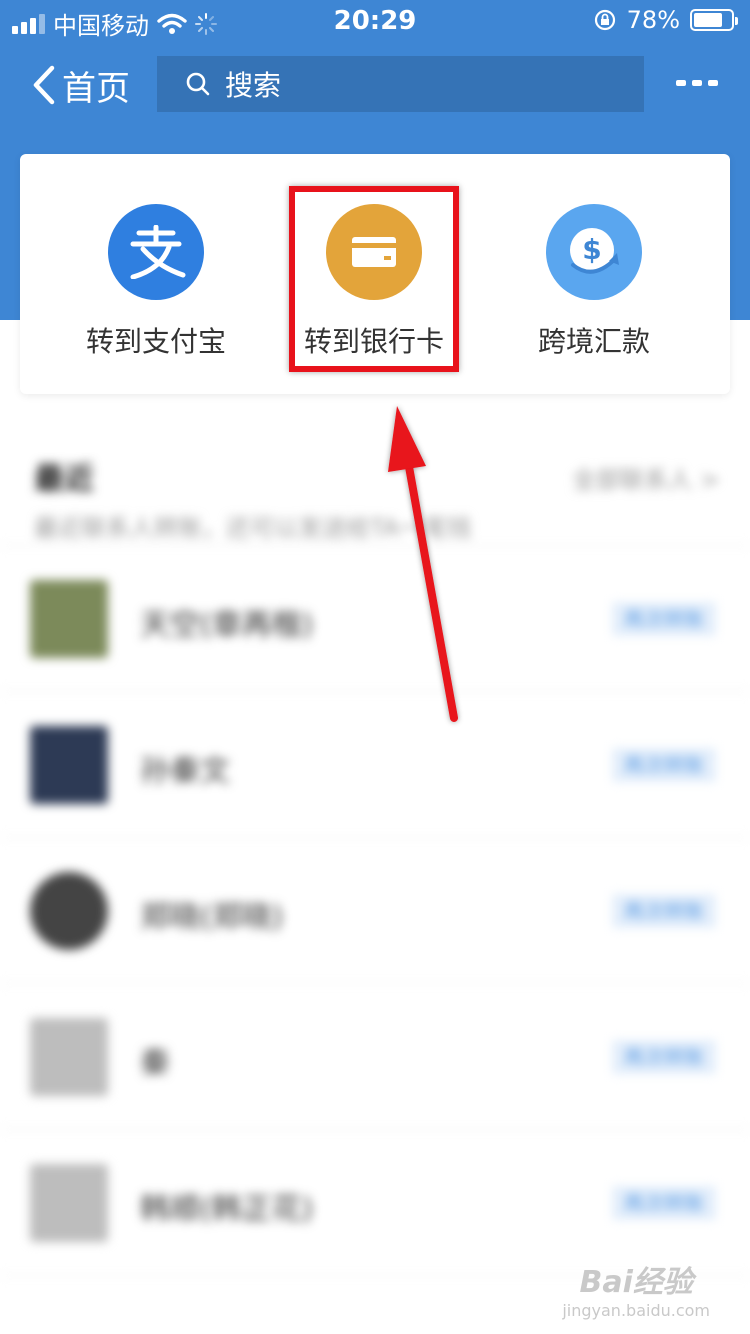 Image resolution: width=750 pixels, height=1334 pixels. What do you see at coordinates (375, 619) in the screenshot?
I see `contact-row: 天空(章再楷) 再次转账` at bounding box center [375, 619].